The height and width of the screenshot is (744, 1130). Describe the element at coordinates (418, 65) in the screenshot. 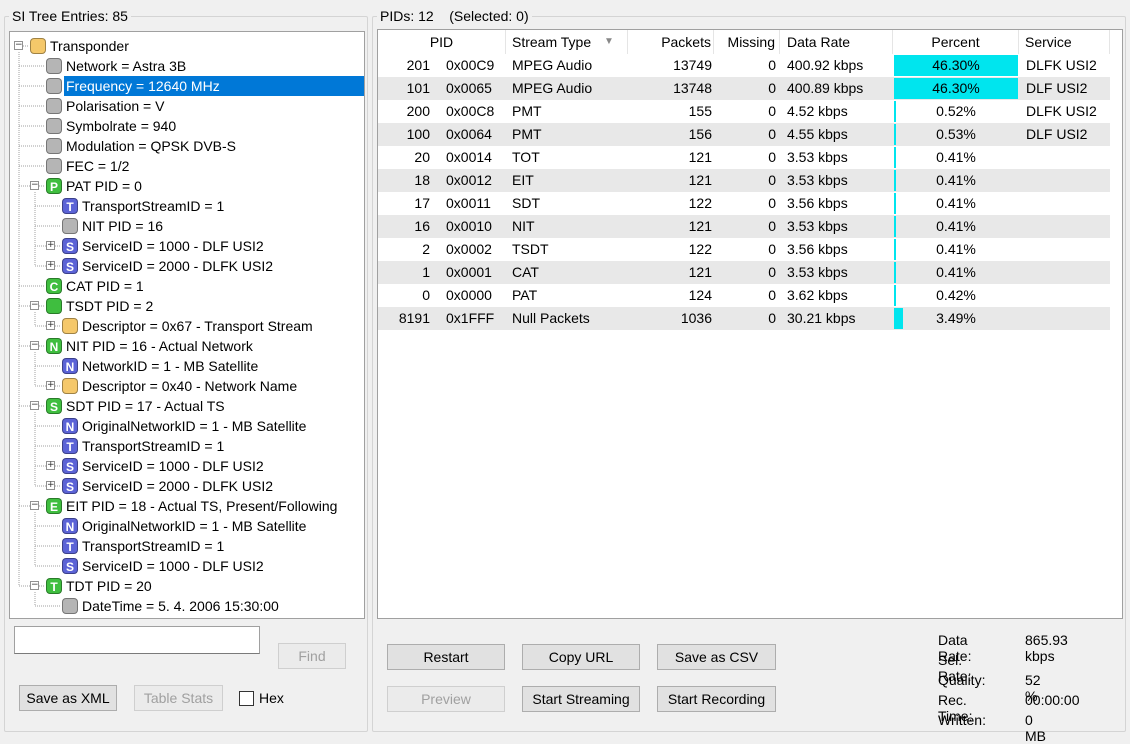

I see `pid-cell: 201` at that location.